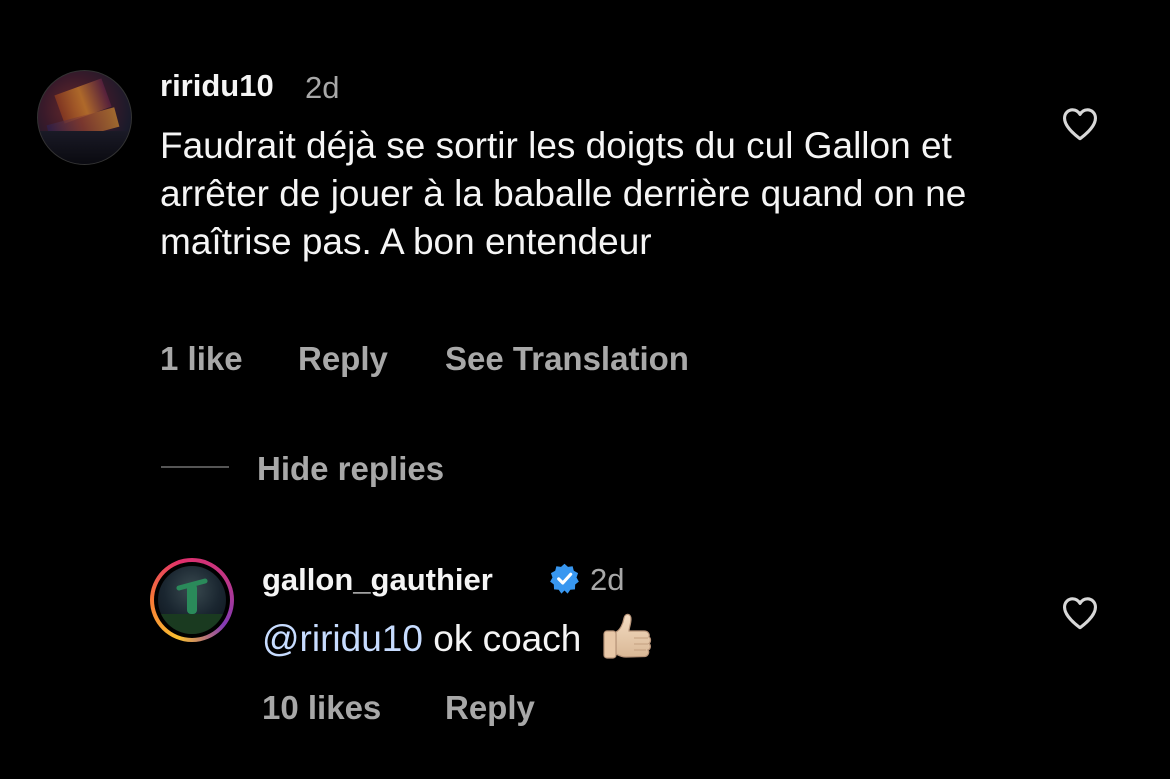 Image resolution: width=1170 pixels, height=779 pixels. I want to click on reply-heart-icon, so click(1080, 613).